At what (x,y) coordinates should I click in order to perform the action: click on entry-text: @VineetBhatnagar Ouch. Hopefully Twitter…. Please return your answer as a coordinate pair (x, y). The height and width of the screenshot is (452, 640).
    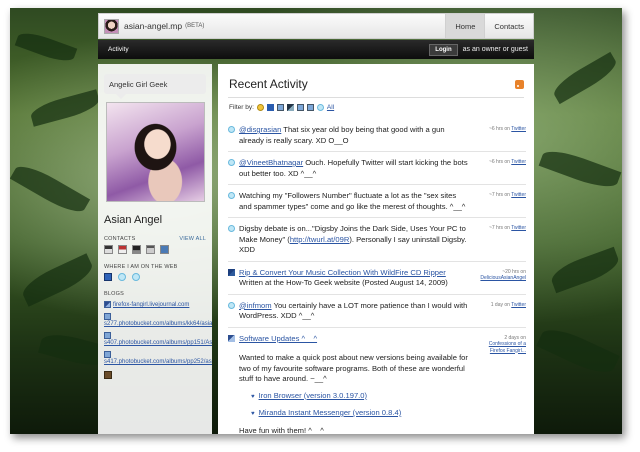
    Looking at the image, I should click on (353, 168).